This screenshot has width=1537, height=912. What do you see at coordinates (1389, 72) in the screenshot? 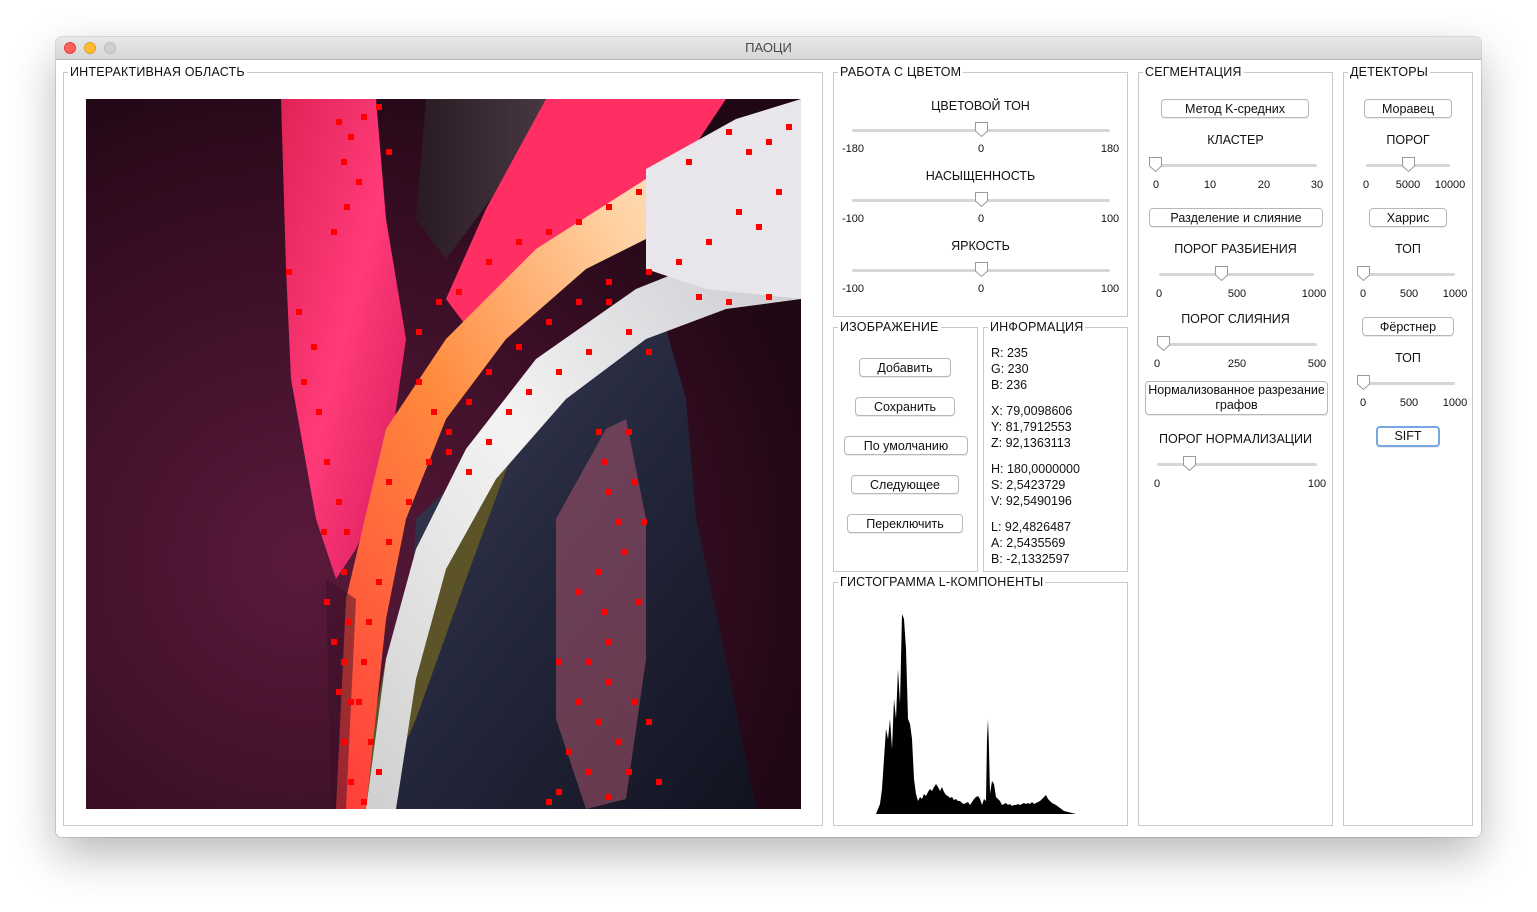
I see `detectors-legend: ДЕТЕКТОРЫ` at bounding box center [1389, 72].